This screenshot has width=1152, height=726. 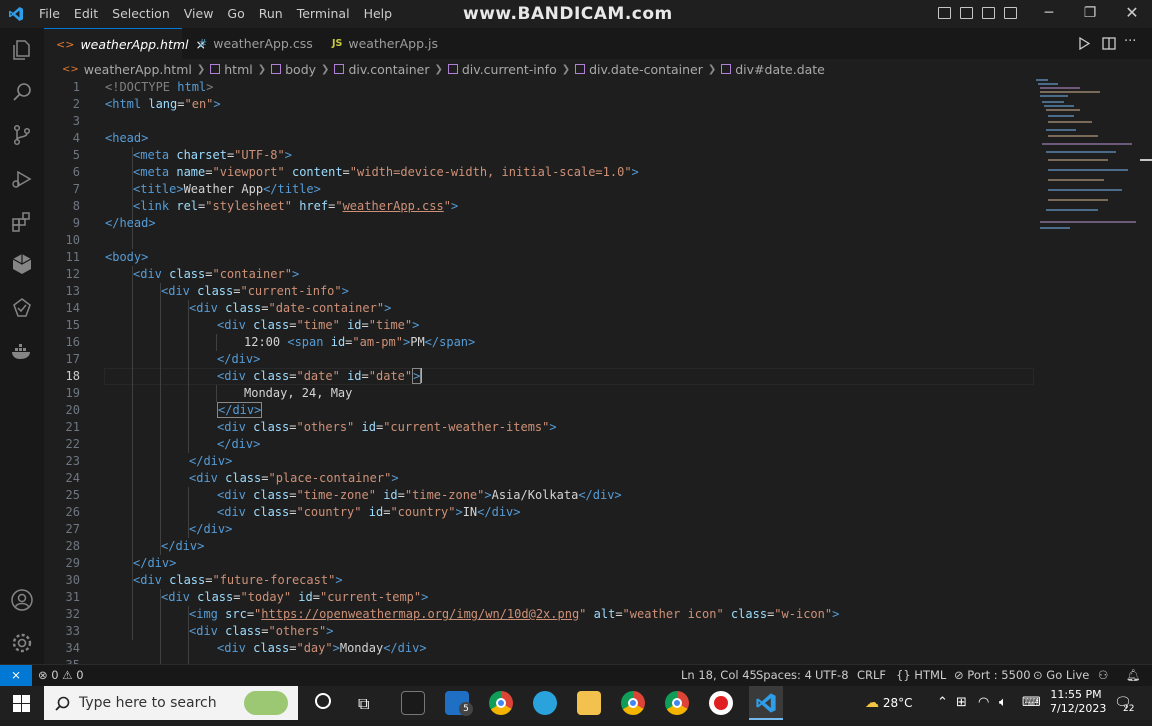 What do you see at coordinates (589, 703) in the screenshot?
I see `file-explorer-icon` at bounding box center [589, 703].